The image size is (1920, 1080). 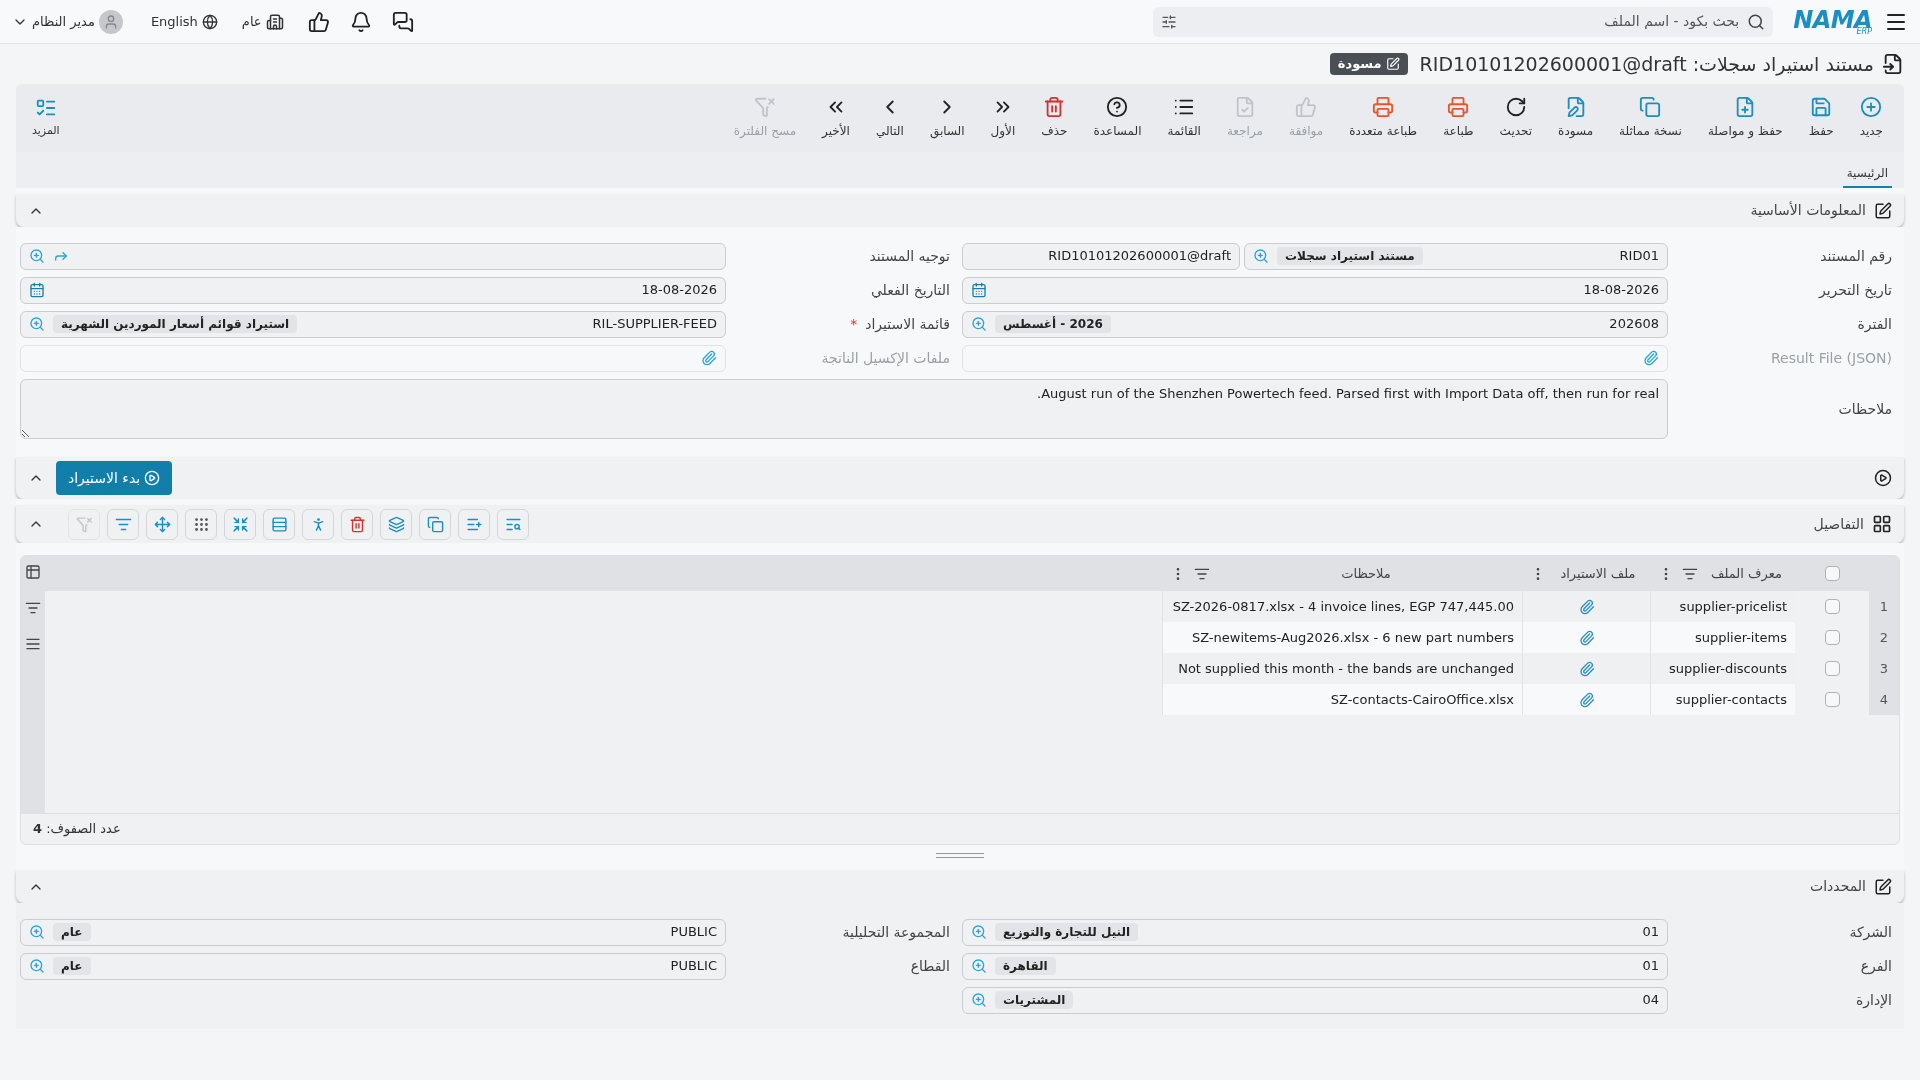 I want to click on more-button: المزيد, so click(x=46, y=118).